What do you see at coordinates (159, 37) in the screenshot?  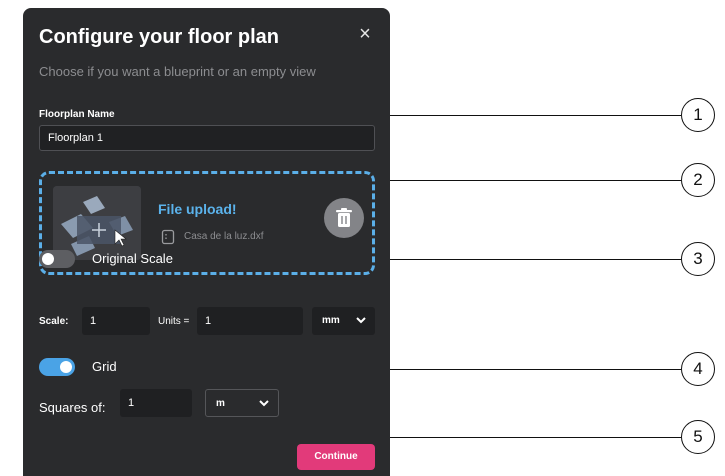 I see `dialog-title: Configure your floor plan` at bounding box center [159, 37].